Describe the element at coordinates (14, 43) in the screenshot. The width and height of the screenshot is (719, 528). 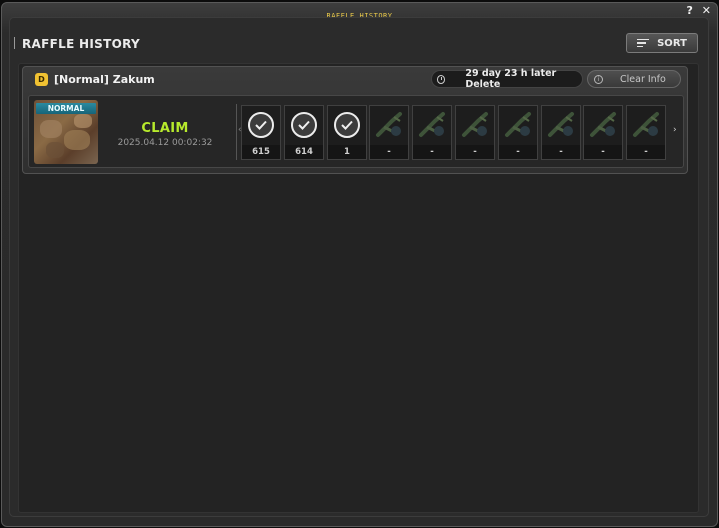
I see `title-divider` at that location.